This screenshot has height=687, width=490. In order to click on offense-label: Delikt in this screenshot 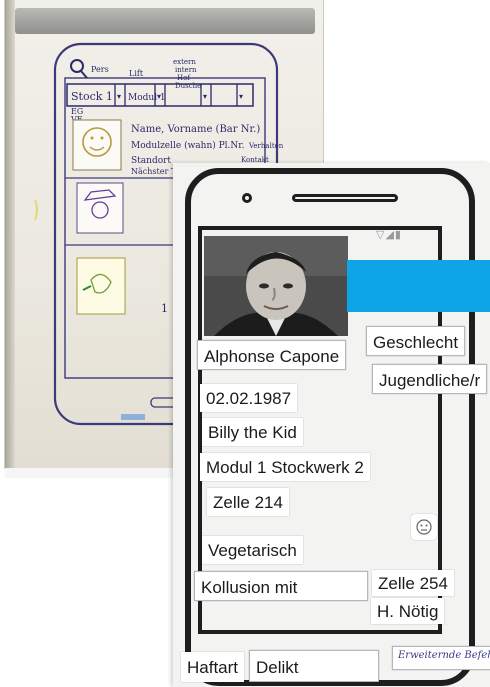, I will do `click(314, 666)`.